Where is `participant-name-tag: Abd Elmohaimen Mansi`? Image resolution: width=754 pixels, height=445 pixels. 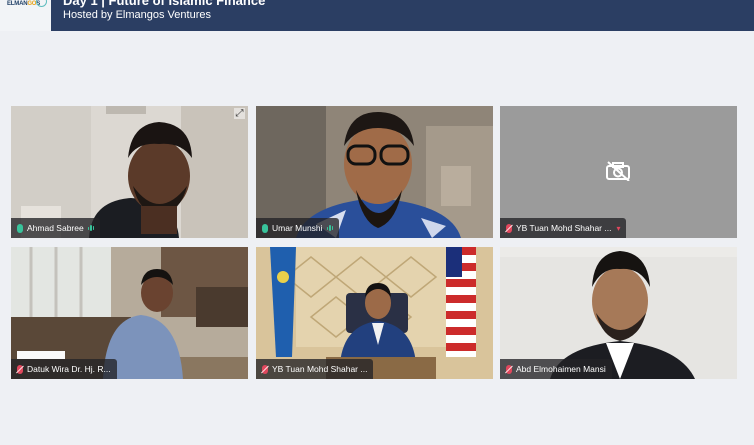 participant-name-tag: Abd Elmohaimen Mansi is located at coordinates (556, 369).